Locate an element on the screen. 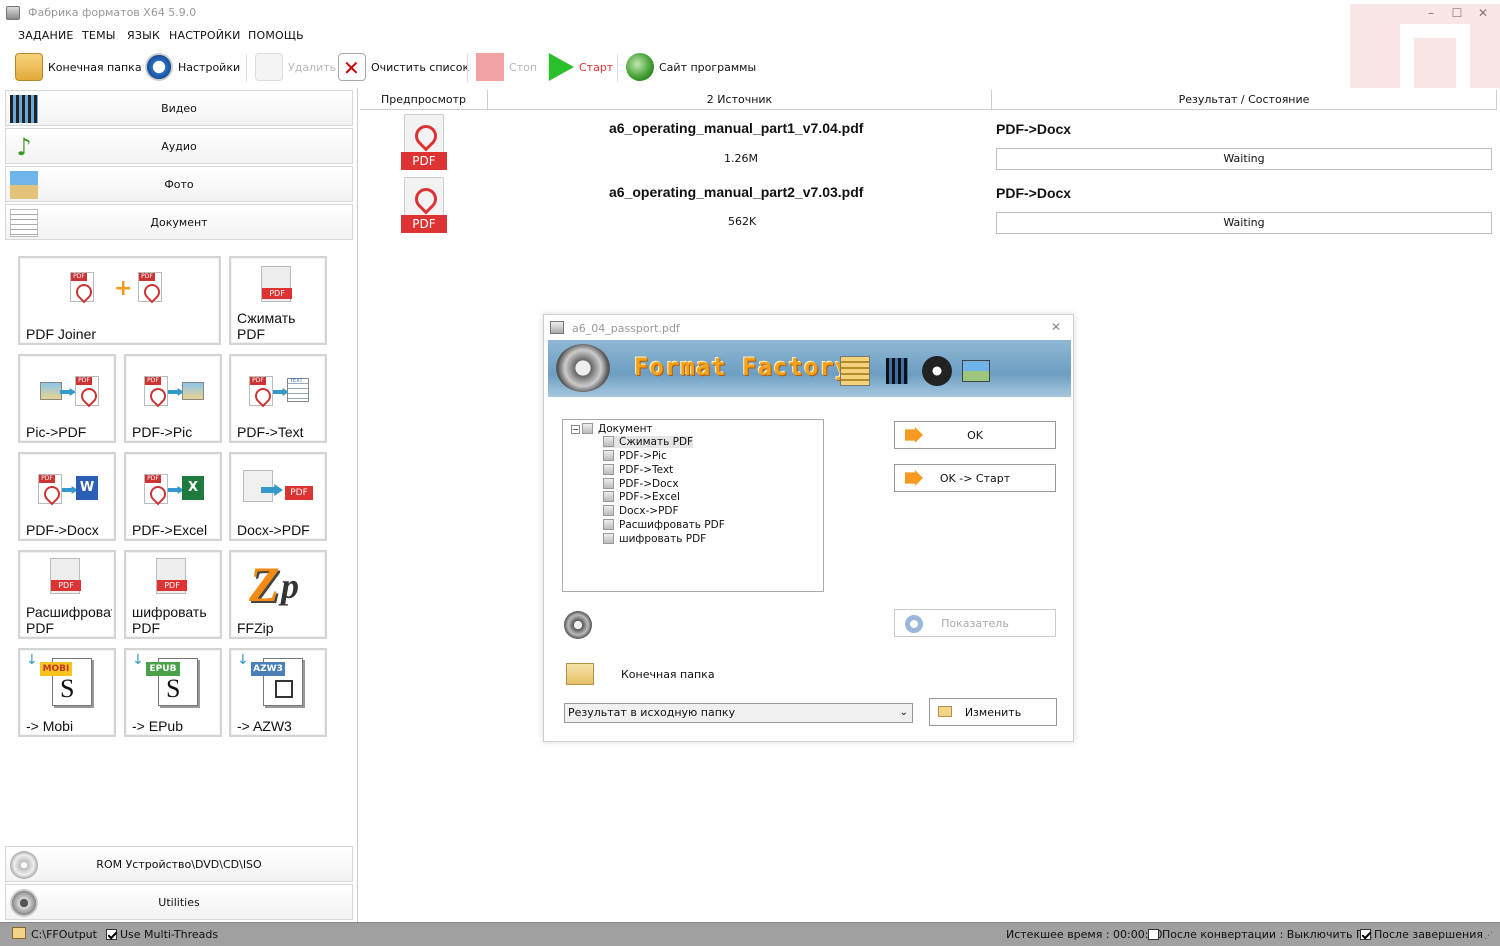  tile-compress-pdf: PDF Сжимать PDF is located at coordinates (278, 300).